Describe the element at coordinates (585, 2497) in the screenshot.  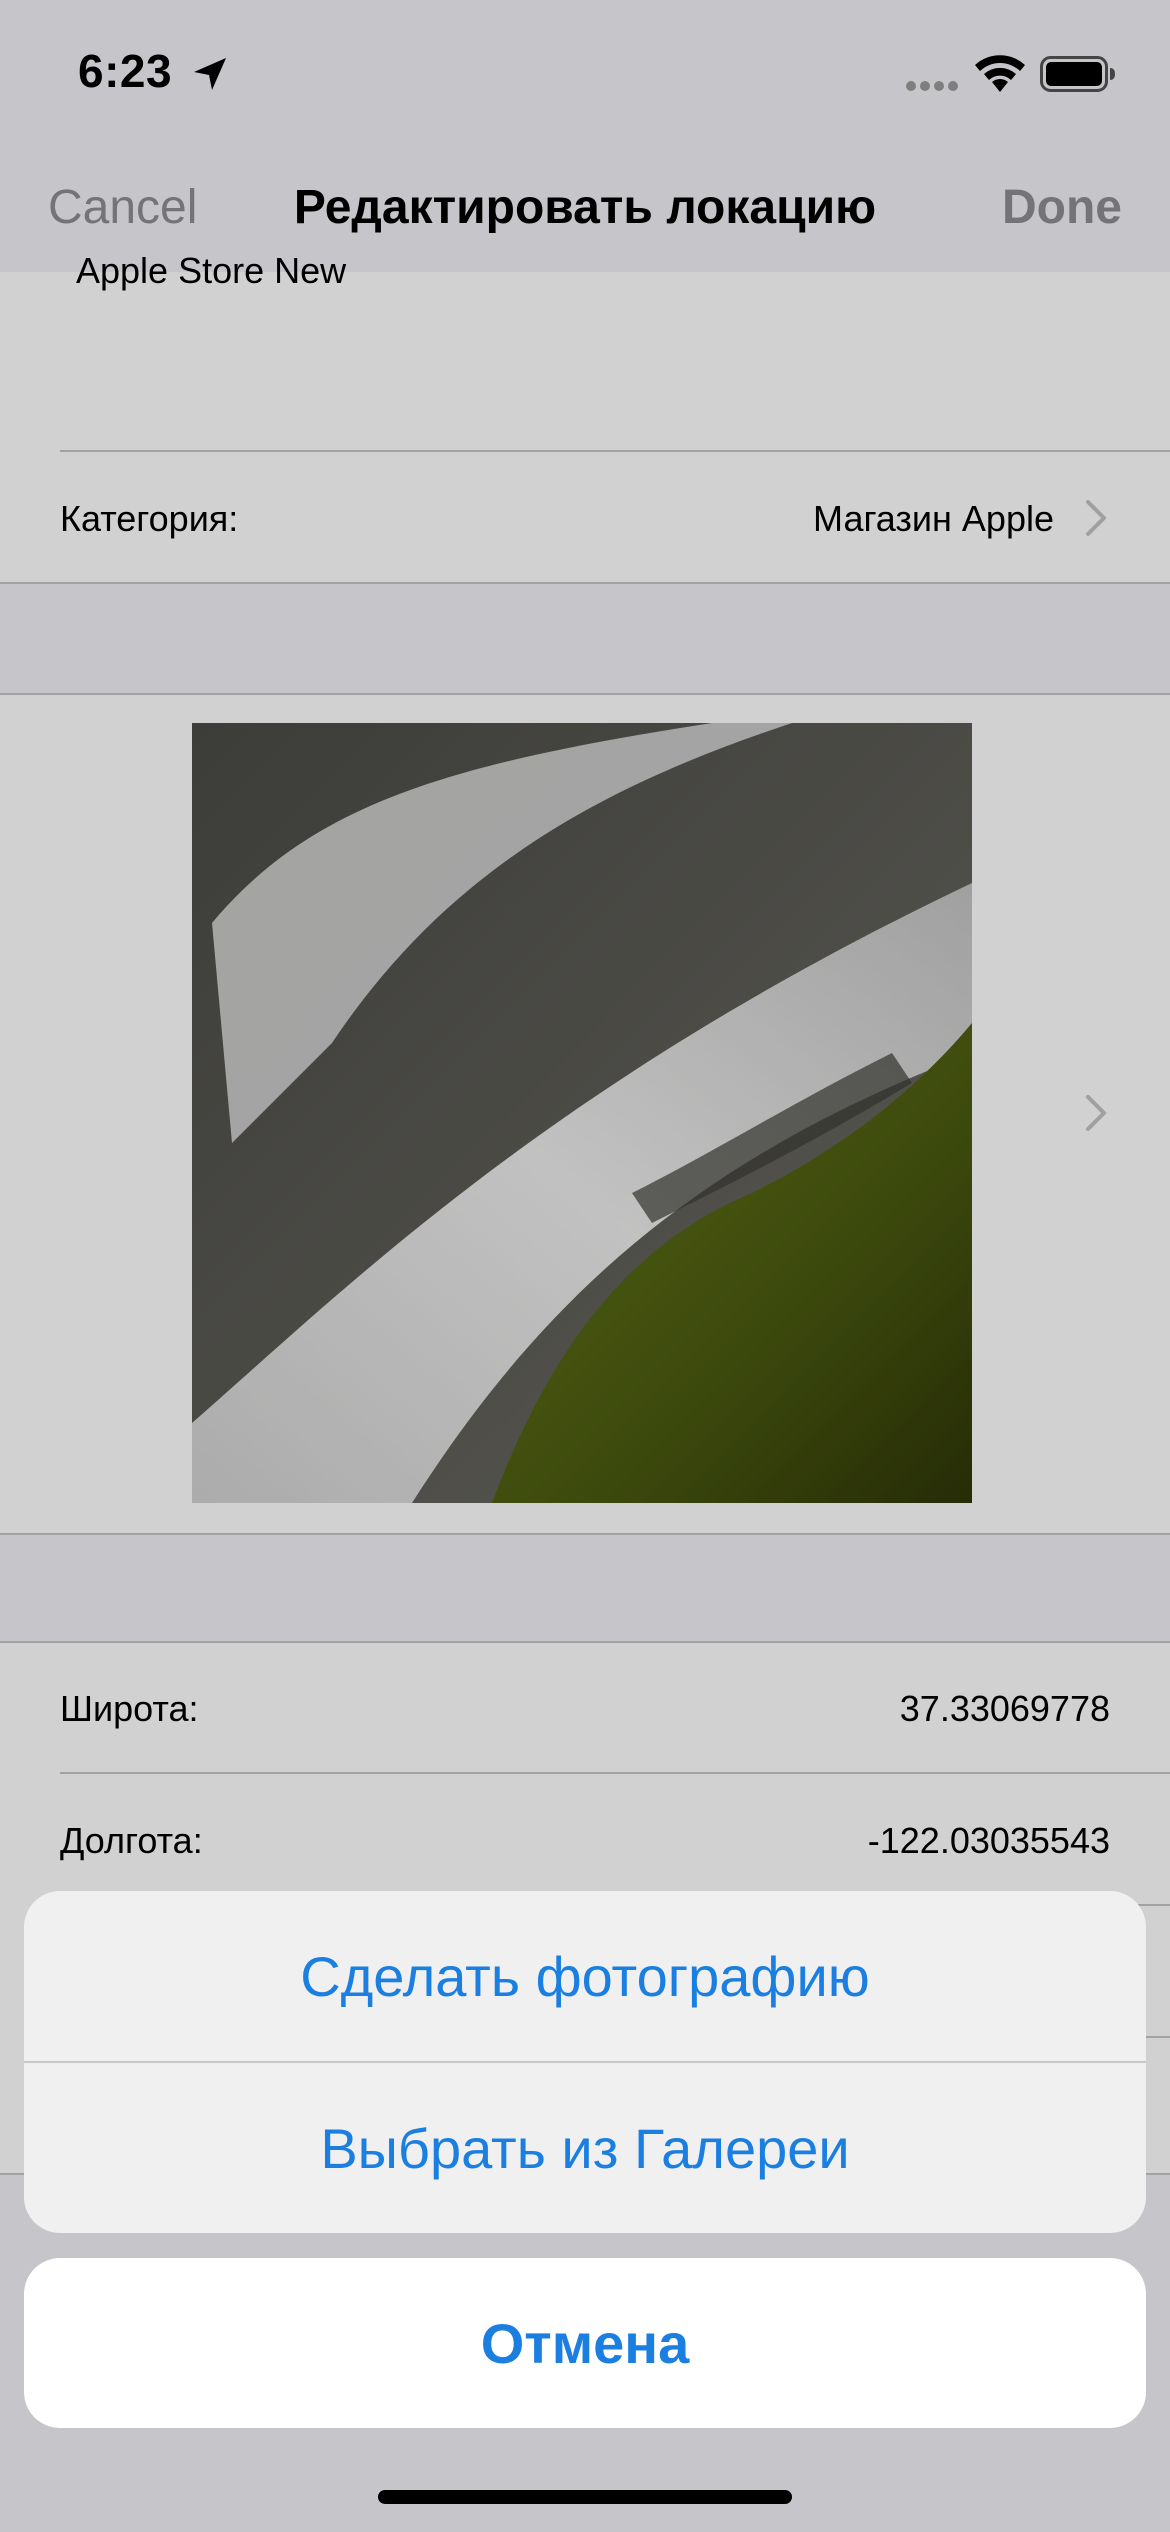
I see `home-indicator` at that location.